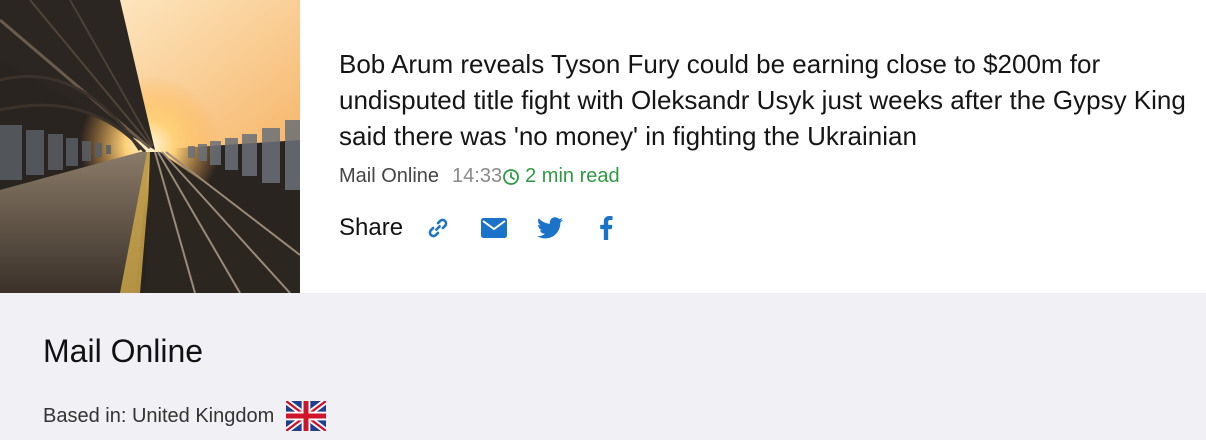 The height and width of the screenshot is (440, 1206). Describe the element at coordinates (123, 351) in the screenshot. I see `source-name: Mail Online` at that location.